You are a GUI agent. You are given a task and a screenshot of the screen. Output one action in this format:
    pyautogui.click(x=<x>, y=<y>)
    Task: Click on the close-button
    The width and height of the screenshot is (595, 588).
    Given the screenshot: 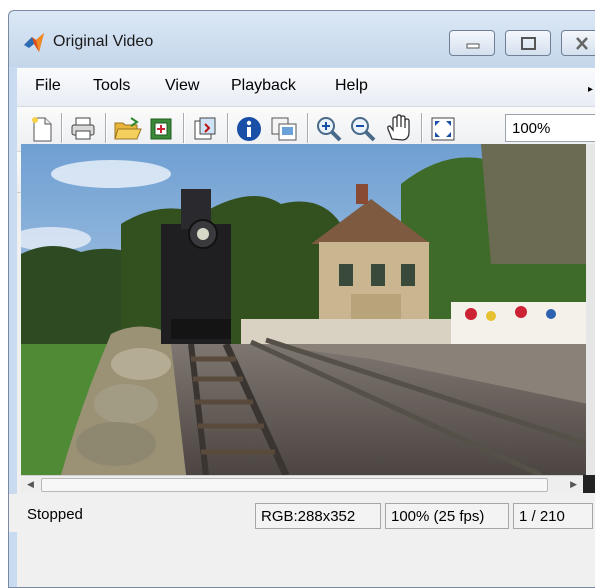 What is the action you would take?
    pyautogui.click(x=578, y=43)
    